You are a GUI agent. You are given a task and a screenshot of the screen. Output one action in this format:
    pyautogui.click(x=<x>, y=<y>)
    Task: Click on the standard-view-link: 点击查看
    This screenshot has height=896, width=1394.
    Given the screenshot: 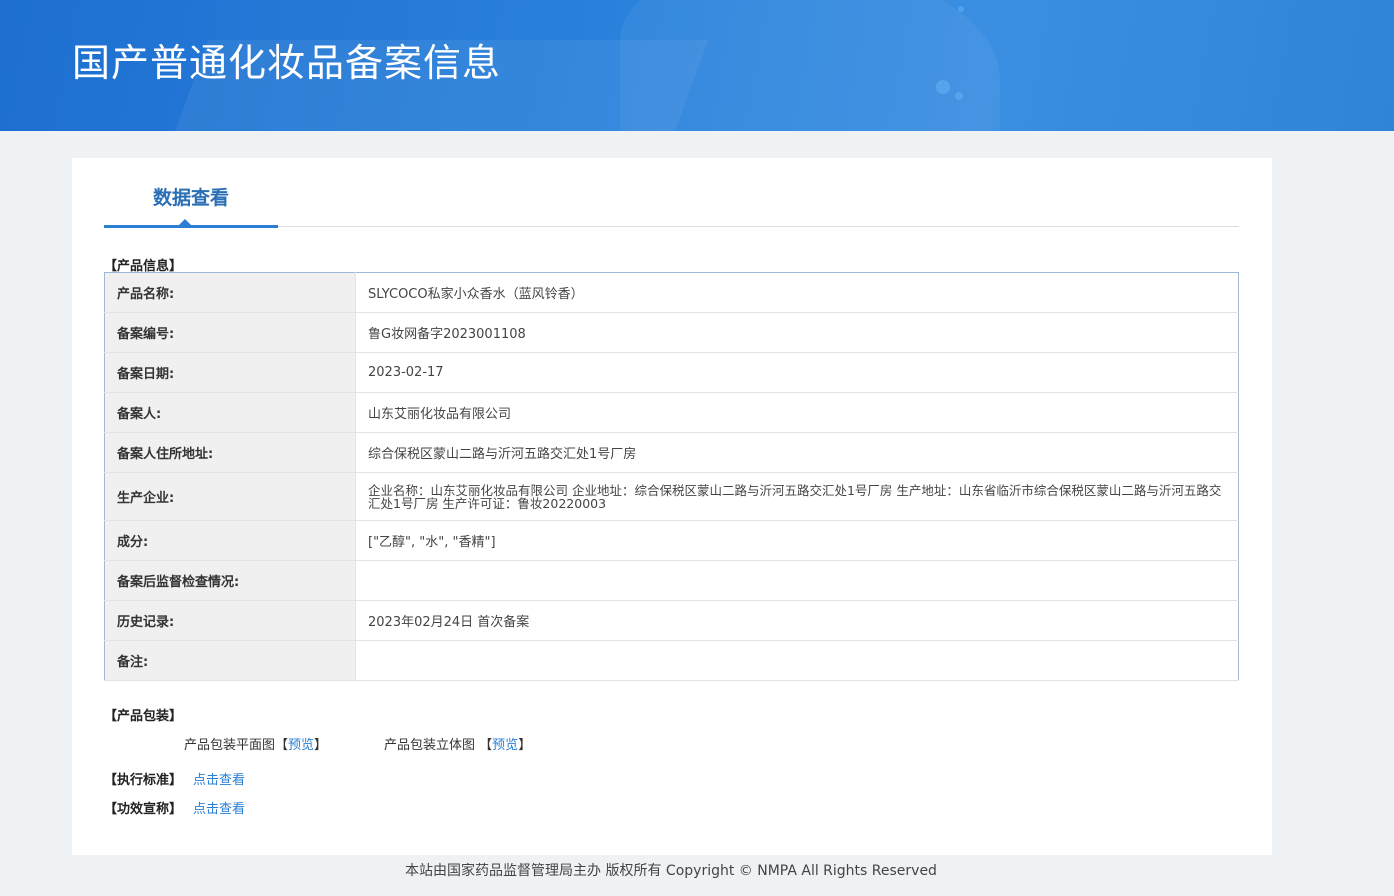 What is the action you would take?
    pyautogui.click(x=219, y=778)
    